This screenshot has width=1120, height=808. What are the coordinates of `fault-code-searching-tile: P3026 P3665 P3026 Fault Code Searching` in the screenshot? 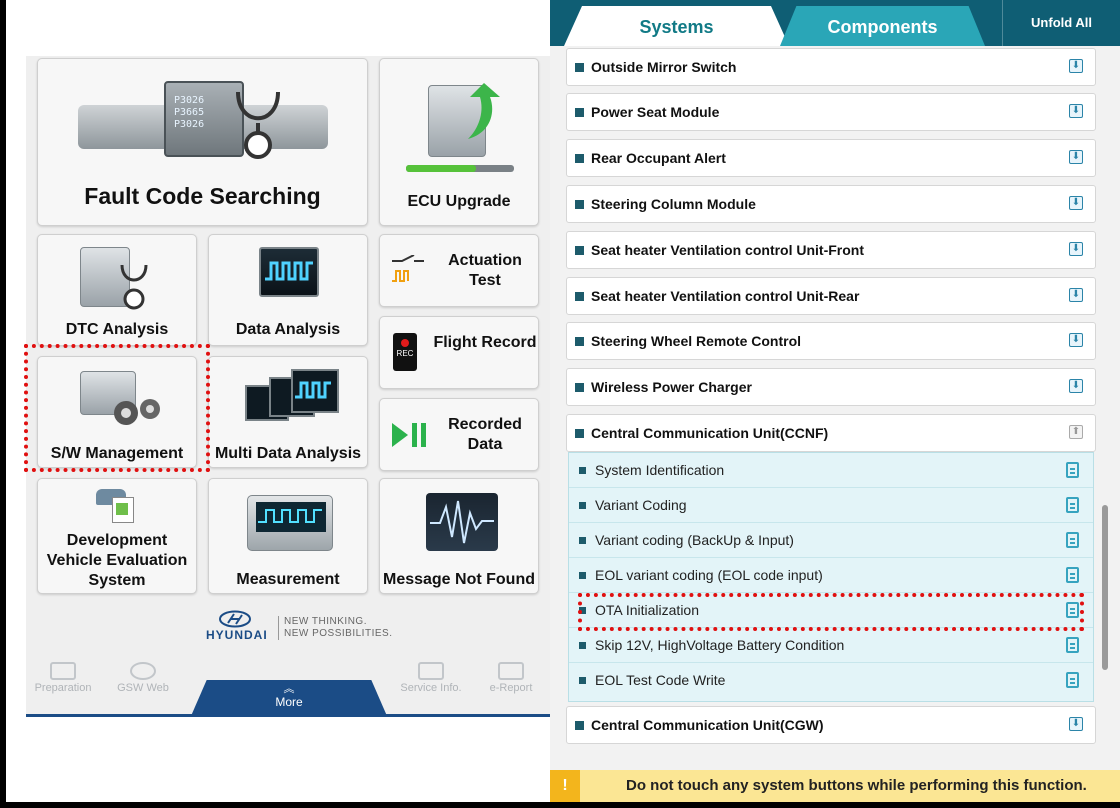 It's located at (202, 142).